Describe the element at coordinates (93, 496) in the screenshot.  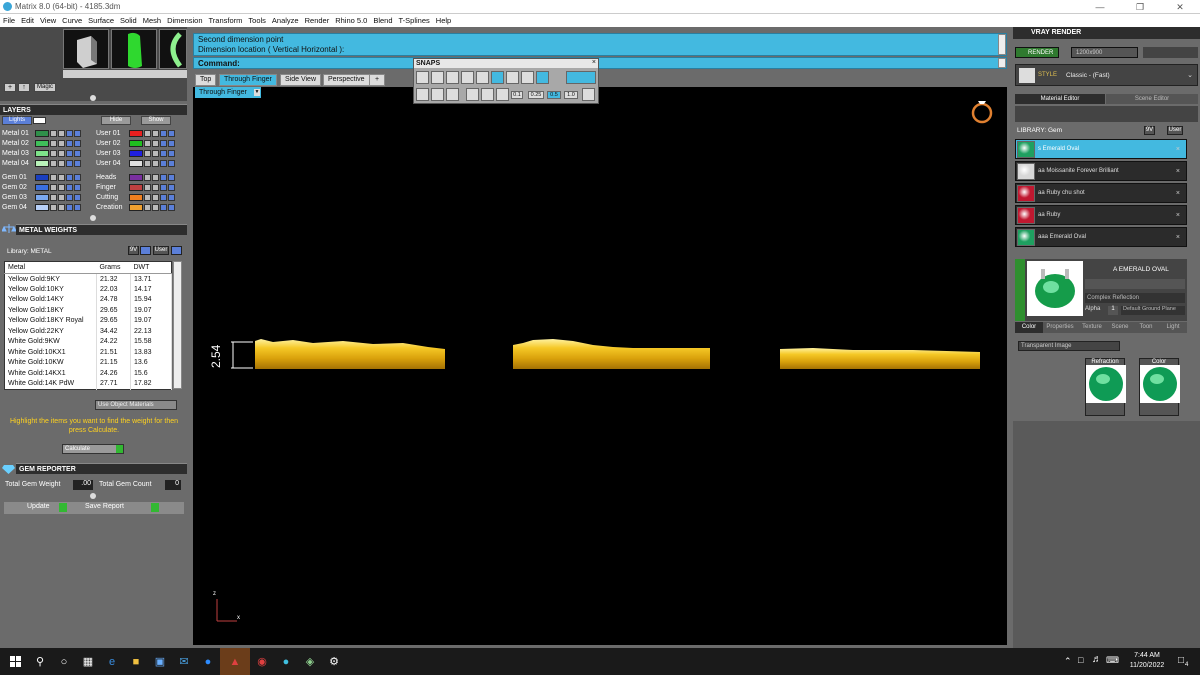
I see `panel-grip-icon` at that location.